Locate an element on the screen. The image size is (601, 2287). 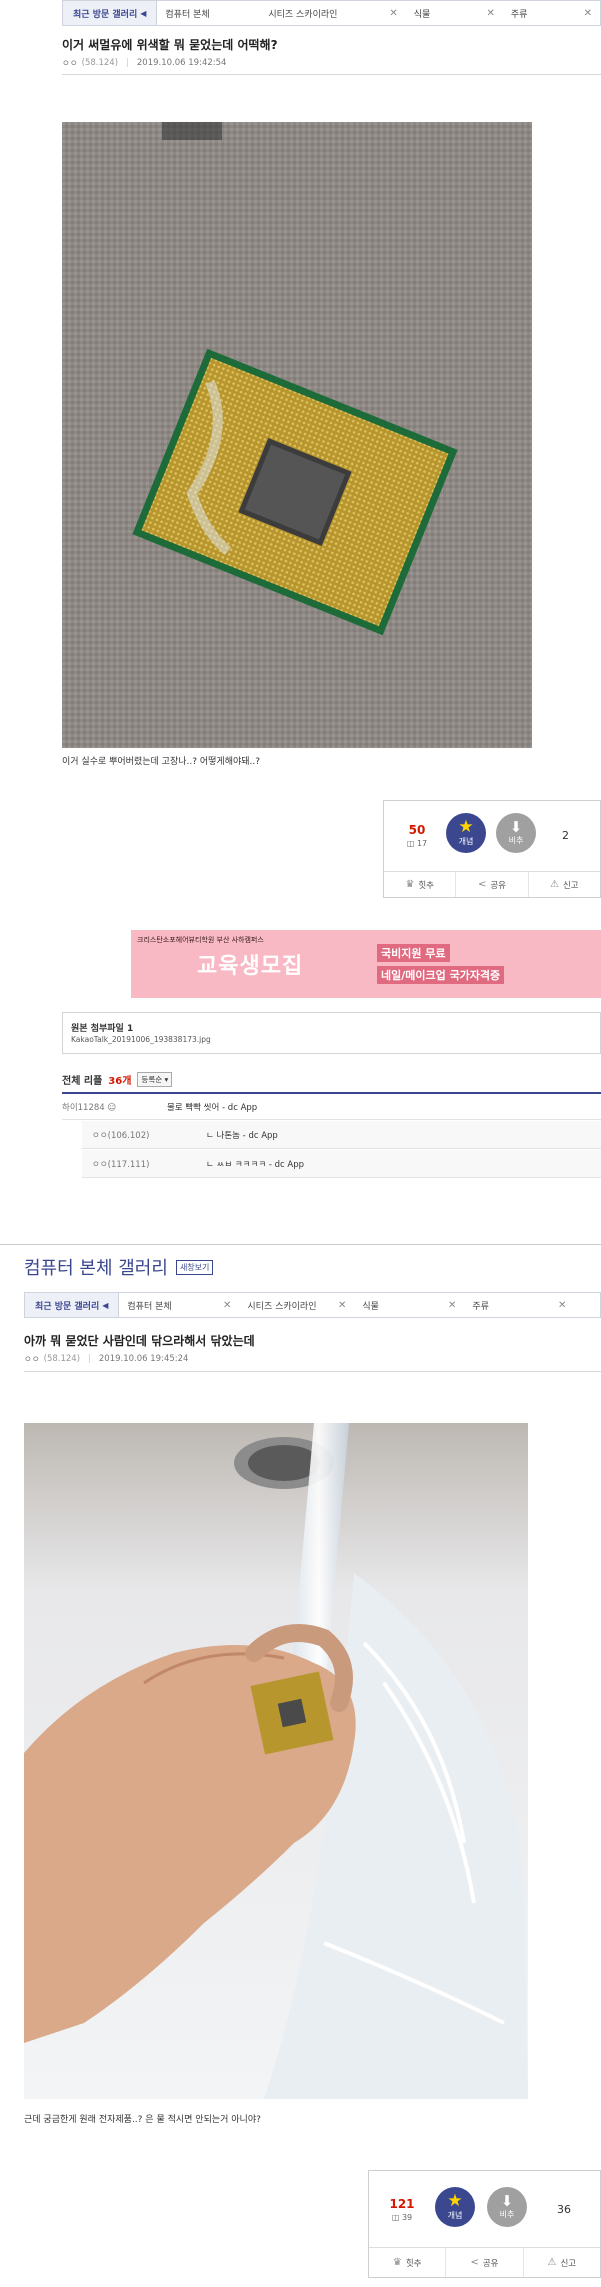
recent-gallery-bar: 최근 방문 갤러리 ◀ 컴퓨터 본체 시티즈 스카이라인 ✕ 식물 ✕ 주류 ✕ is located at coordinates (331, 13).